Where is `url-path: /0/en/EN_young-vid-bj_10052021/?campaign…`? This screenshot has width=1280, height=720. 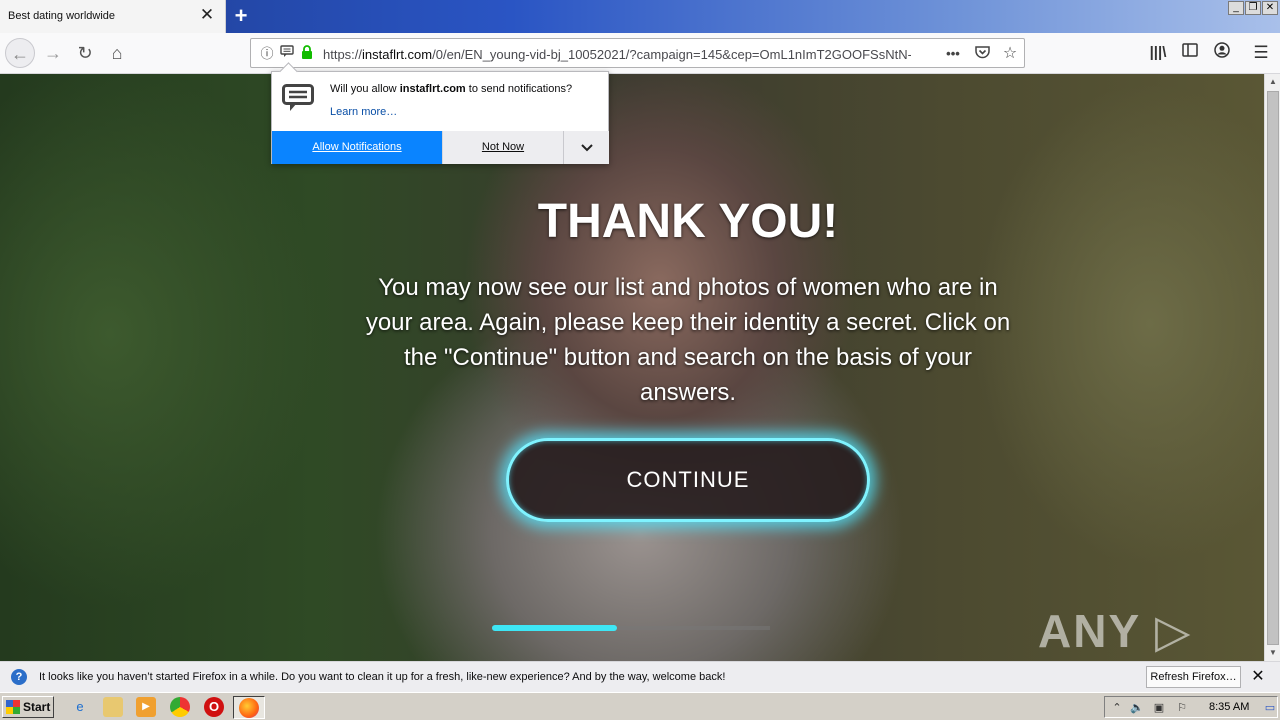
url-path: /0/en/EN_young-vid-bj_10052021/?campaign… is located at coordinates (671, 54).